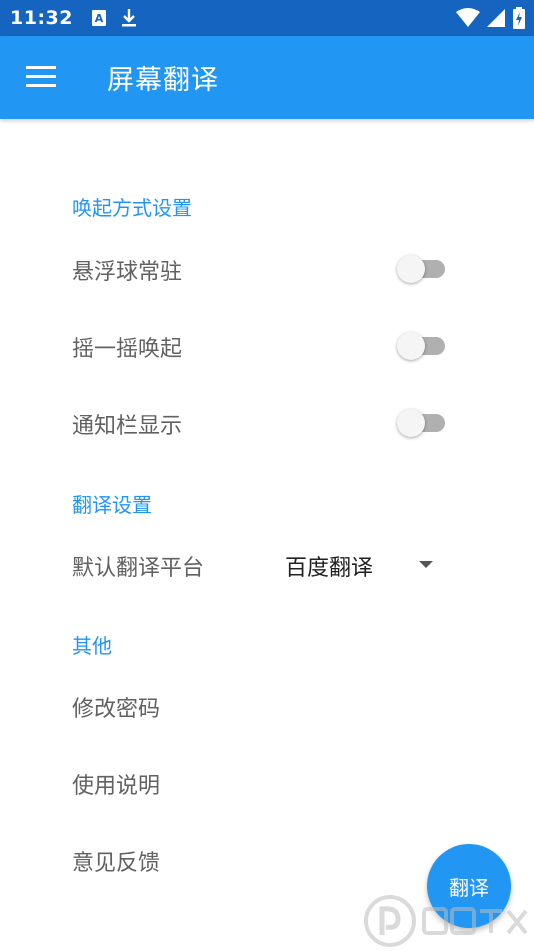 This screenshot has width=534, height=951. I want to click on dropdown-arrow-icon, so click(426, 564).